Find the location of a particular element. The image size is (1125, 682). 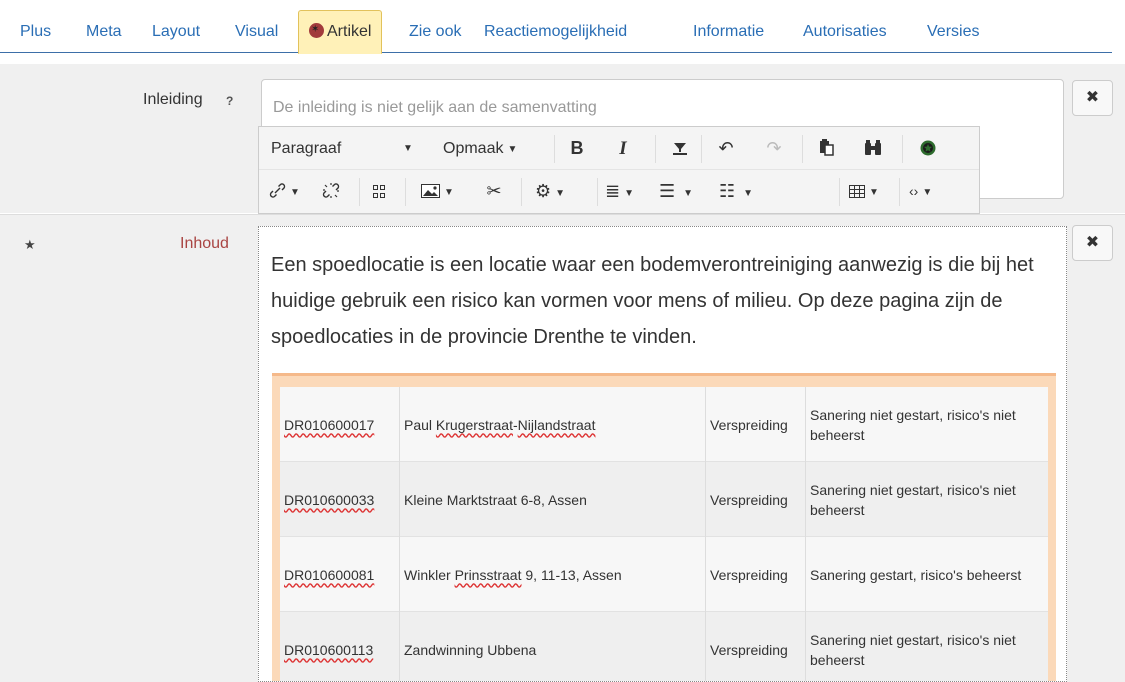

redo-icon: ↷ is located at coordinates (774, 148).